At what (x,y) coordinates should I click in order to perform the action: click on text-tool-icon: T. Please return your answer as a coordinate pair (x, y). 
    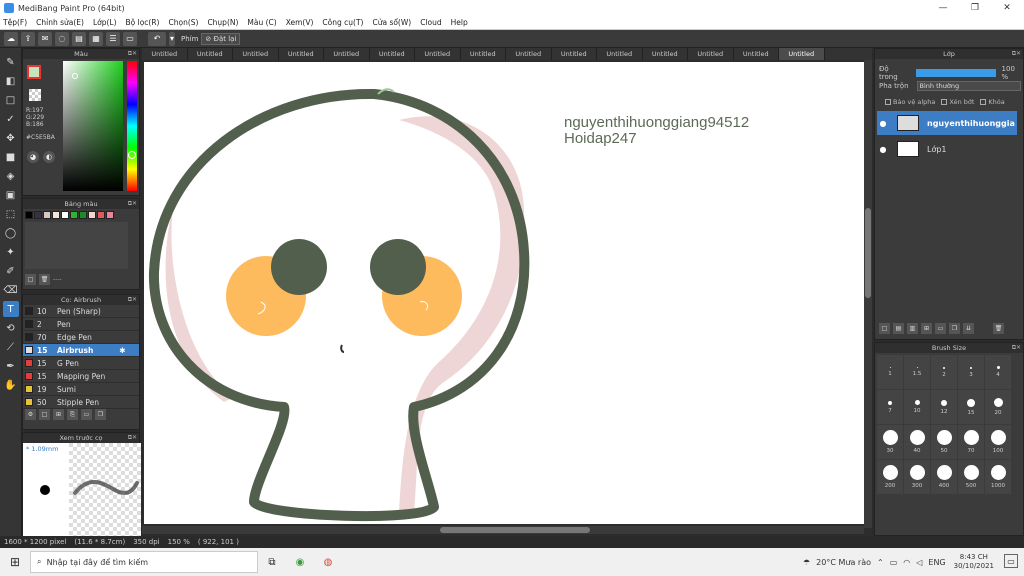
    Looking at the image, I should click on (10, 309).